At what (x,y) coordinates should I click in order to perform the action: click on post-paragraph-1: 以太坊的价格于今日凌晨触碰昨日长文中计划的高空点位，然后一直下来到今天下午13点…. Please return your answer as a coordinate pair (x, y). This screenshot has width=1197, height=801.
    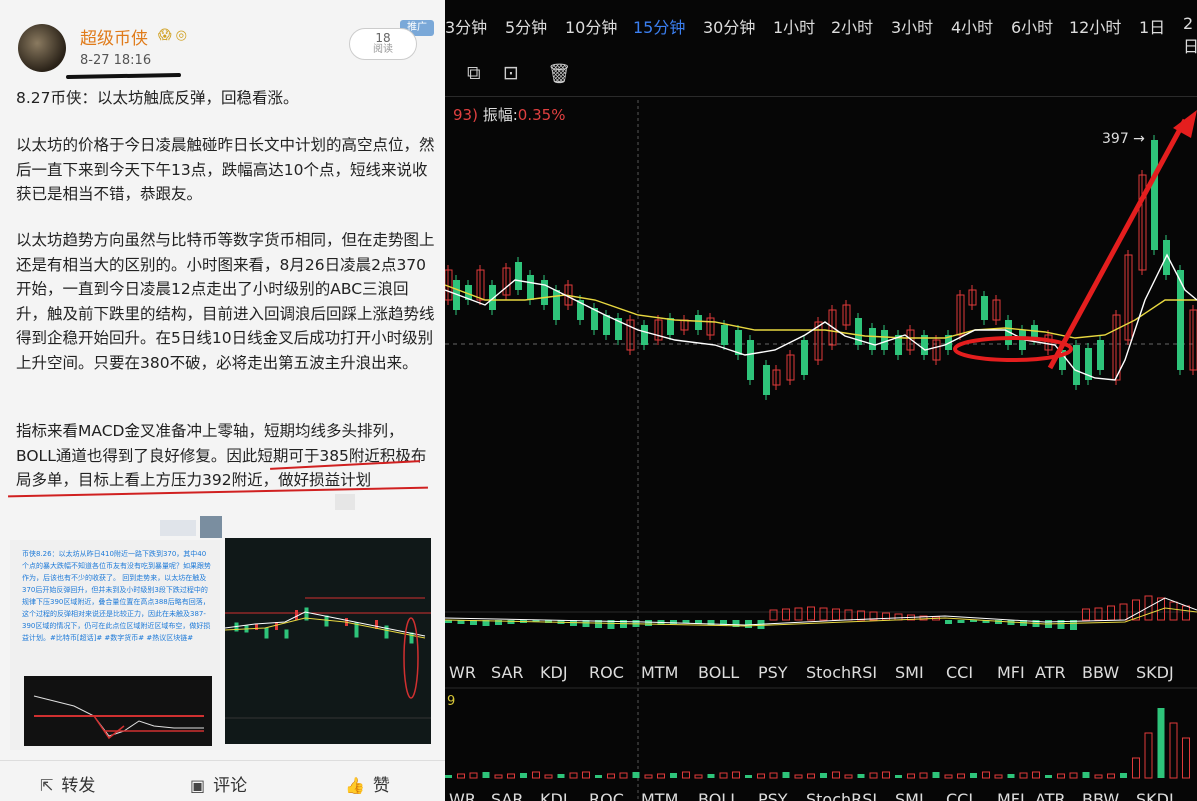
    Looking at the image, I should click on (225, 169).